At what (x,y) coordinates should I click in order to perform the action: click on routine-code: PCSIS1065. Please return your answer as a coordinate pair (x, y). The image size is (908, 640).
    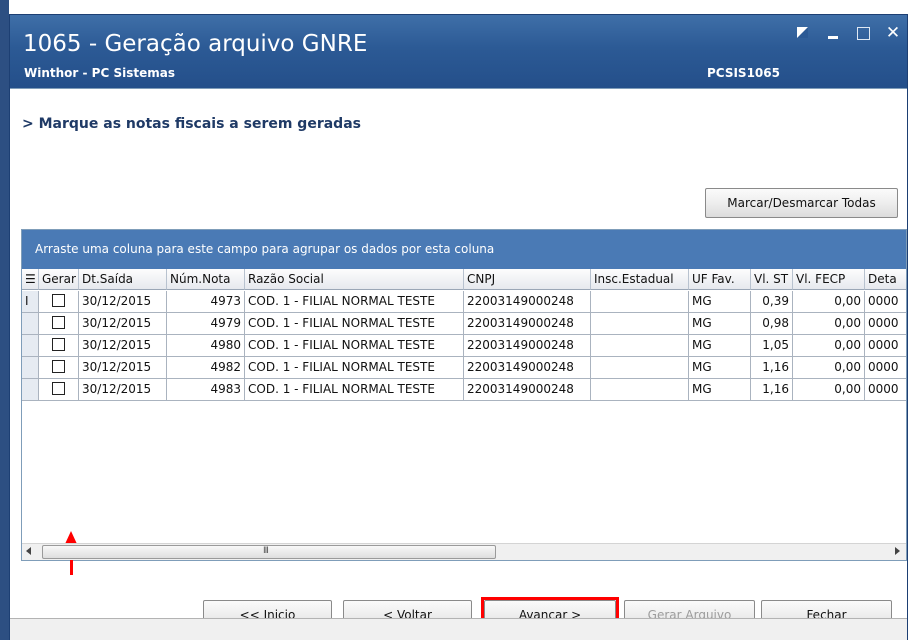
    Looking at the image, I should click on (743, 73).